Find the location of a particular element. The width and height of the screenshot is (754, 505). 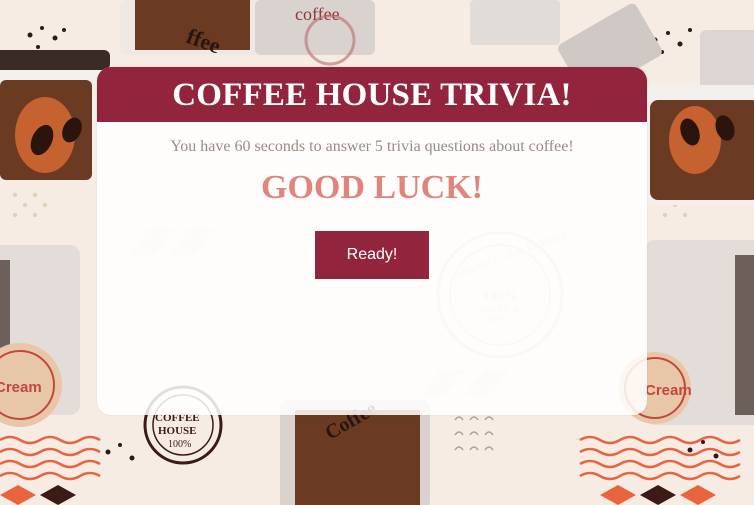

ready-button: Ready! is located at coordinates (372, 255).